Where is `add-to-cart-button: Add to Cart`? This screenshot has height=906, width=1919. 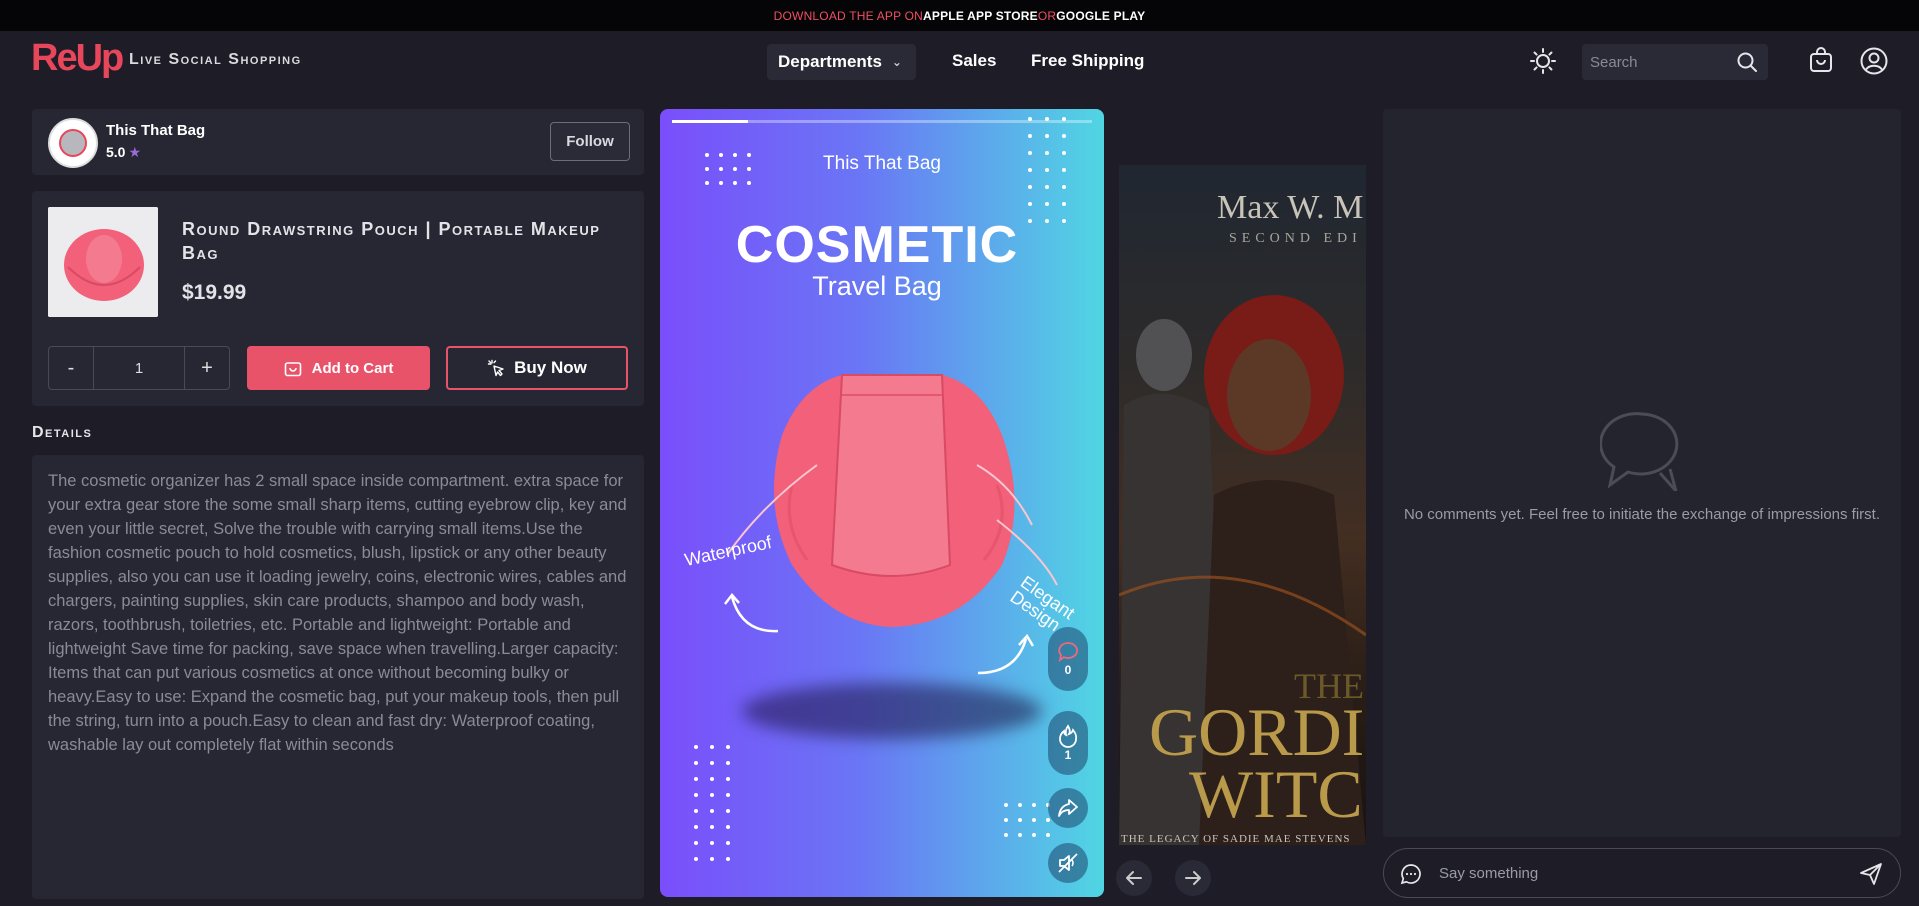 add-to-cart-button: Add to Cart is located at coordinates (338, 368).